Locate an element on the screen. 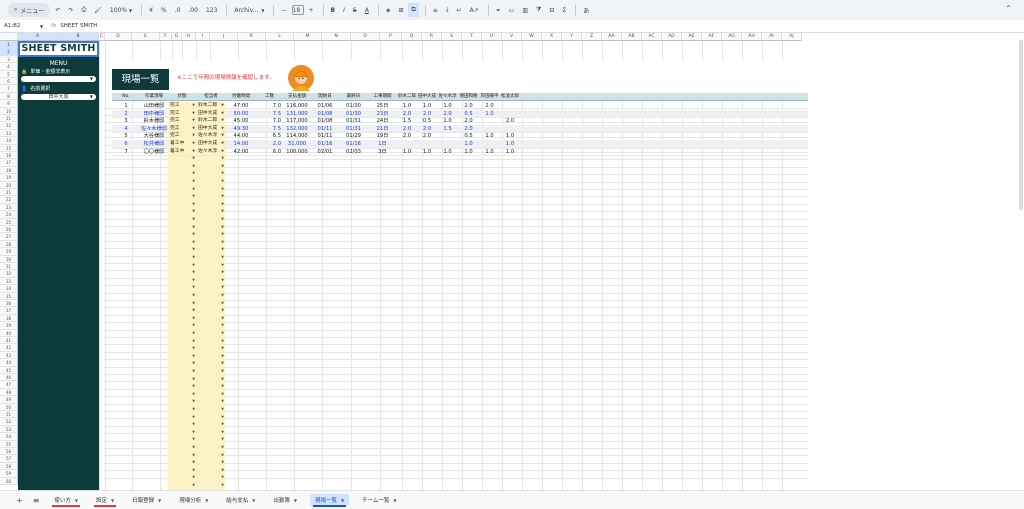 Image resolution: width=1024 pixels, height=509 pixels. row-number: 44 is located at coordinates (9, 363).